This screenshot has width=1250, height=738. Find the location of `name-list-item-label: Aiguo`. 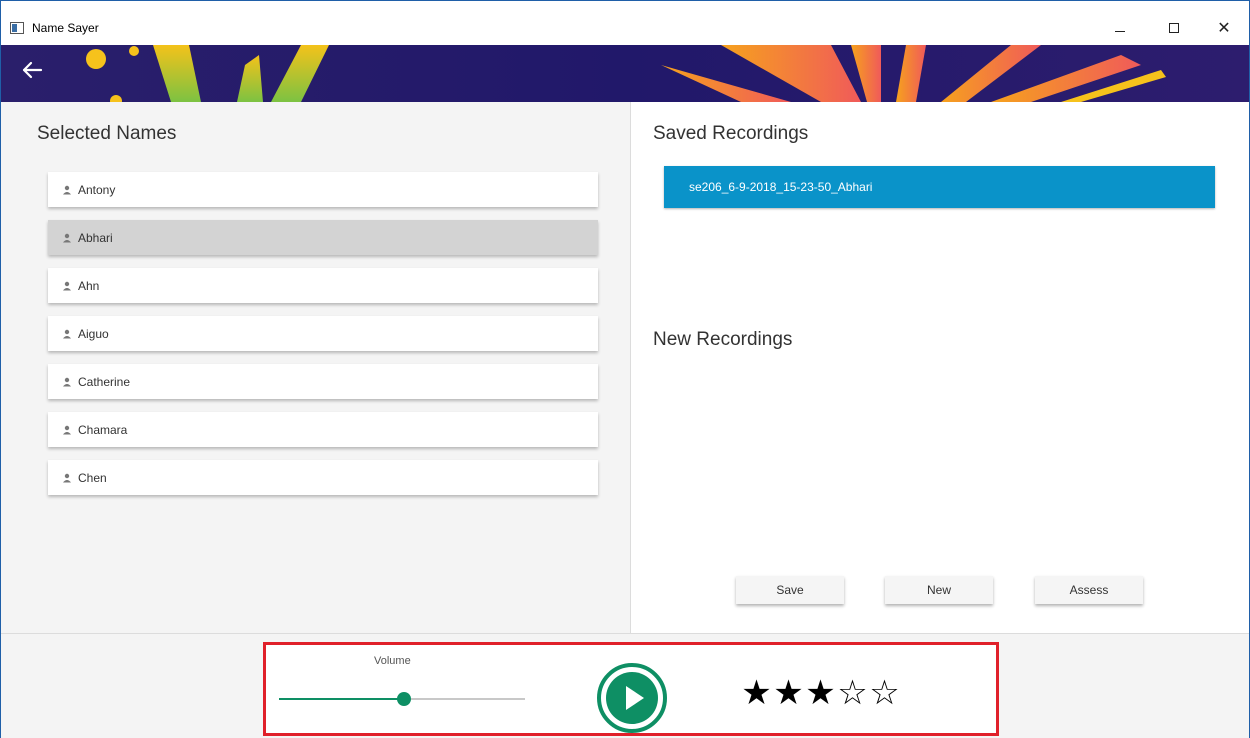

name-list-item-label: Aiguo is located at coordinates (93, 333).